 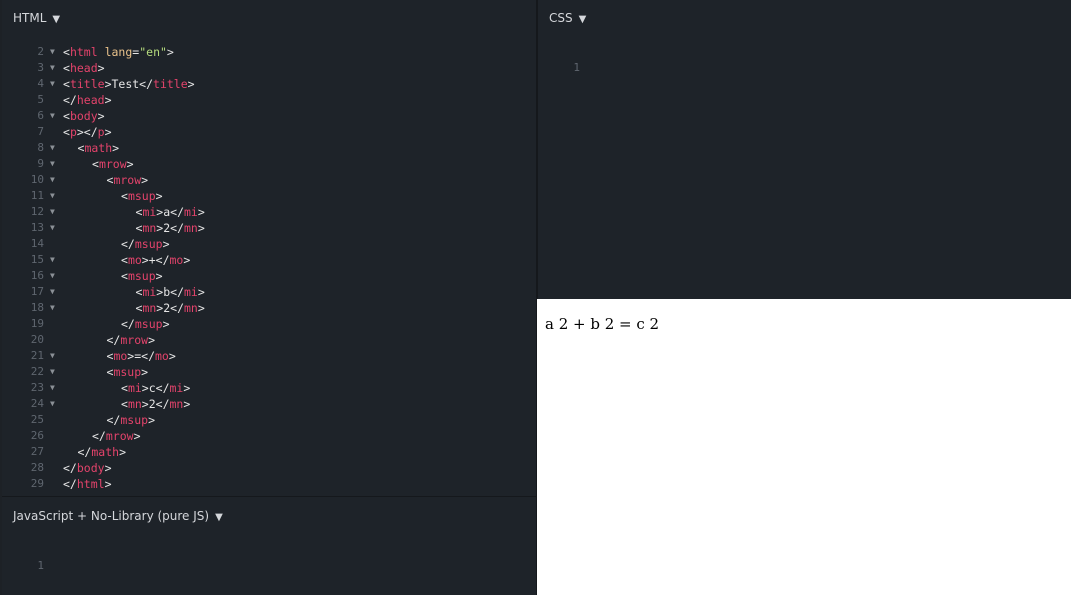 What do you see at coordinates (155, 260) in the screenshot?
I see `code-punct: >+</` at bounding box center [155, 260].